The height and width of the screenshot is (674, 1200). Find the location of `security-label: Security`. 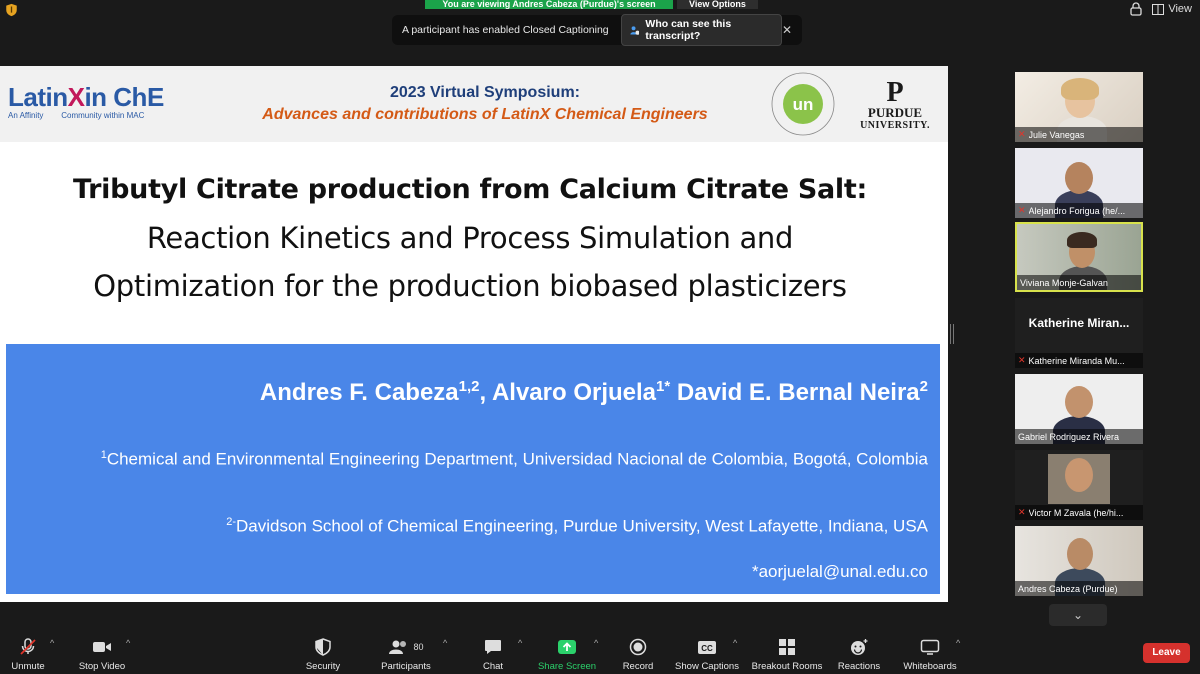

security-label: Security is located at coordinates (323, 666).